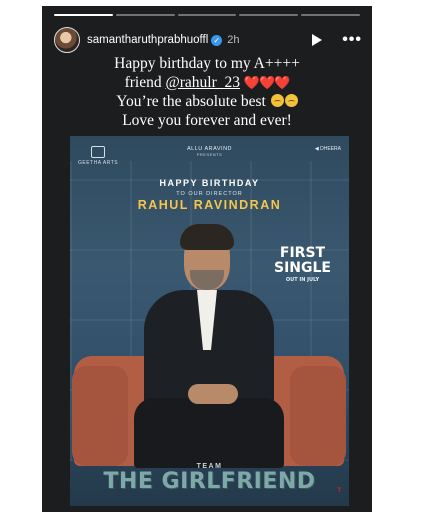 Image resolution: width=440 pixels, height=524 pixels. Describe the element at coordinates (209, 481) in the screenshot. I see `film-title: THE GIRLFRIEND` at that location.